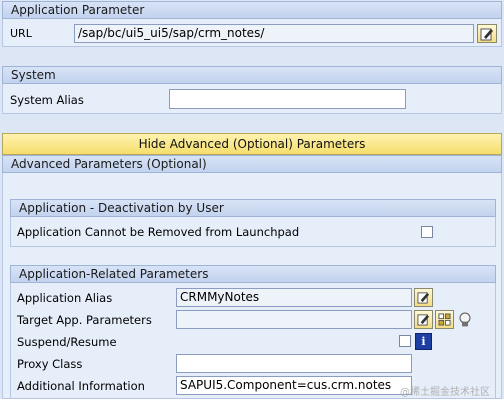 The width and height of the screenshot is (504, 399). What do you see at coordinates (294, 297) in the screenshot?
I see `application-alias-field: CRMMyNotes` at bounding box center [294, 297].